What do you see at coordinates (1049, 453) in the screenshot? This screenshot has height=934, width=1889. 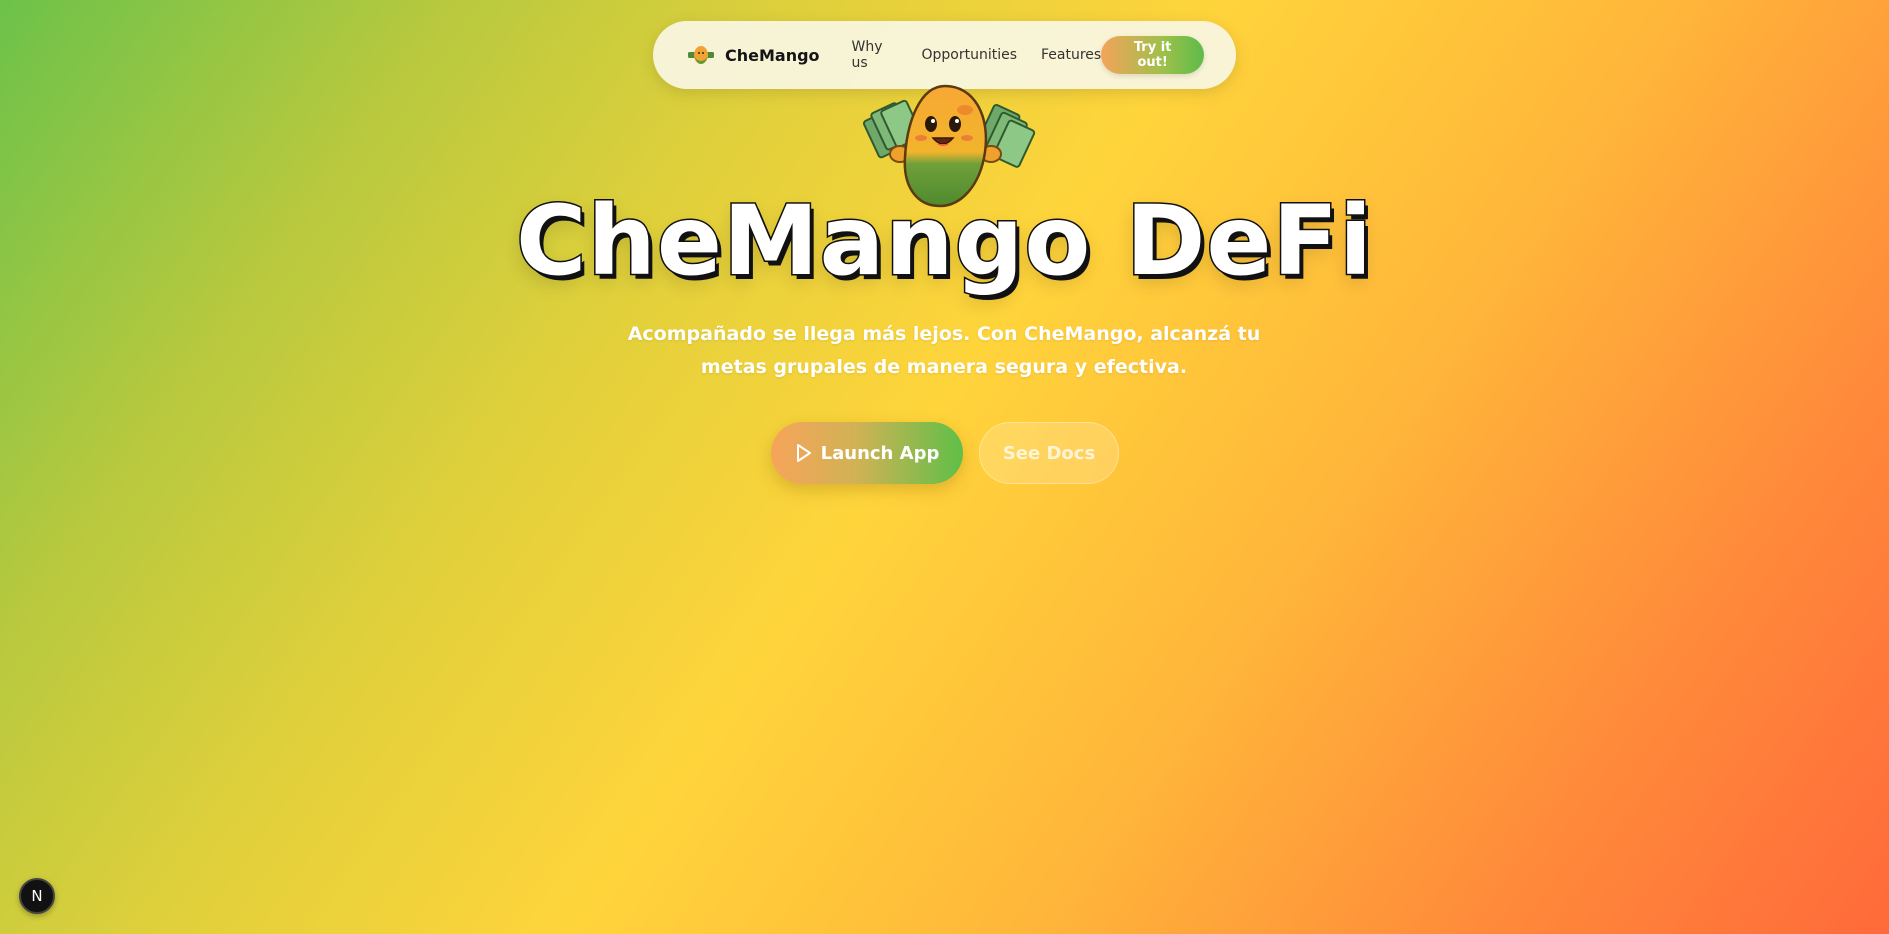 I see `see-docs-button: See Docs` at bounding box center [1049, 453].